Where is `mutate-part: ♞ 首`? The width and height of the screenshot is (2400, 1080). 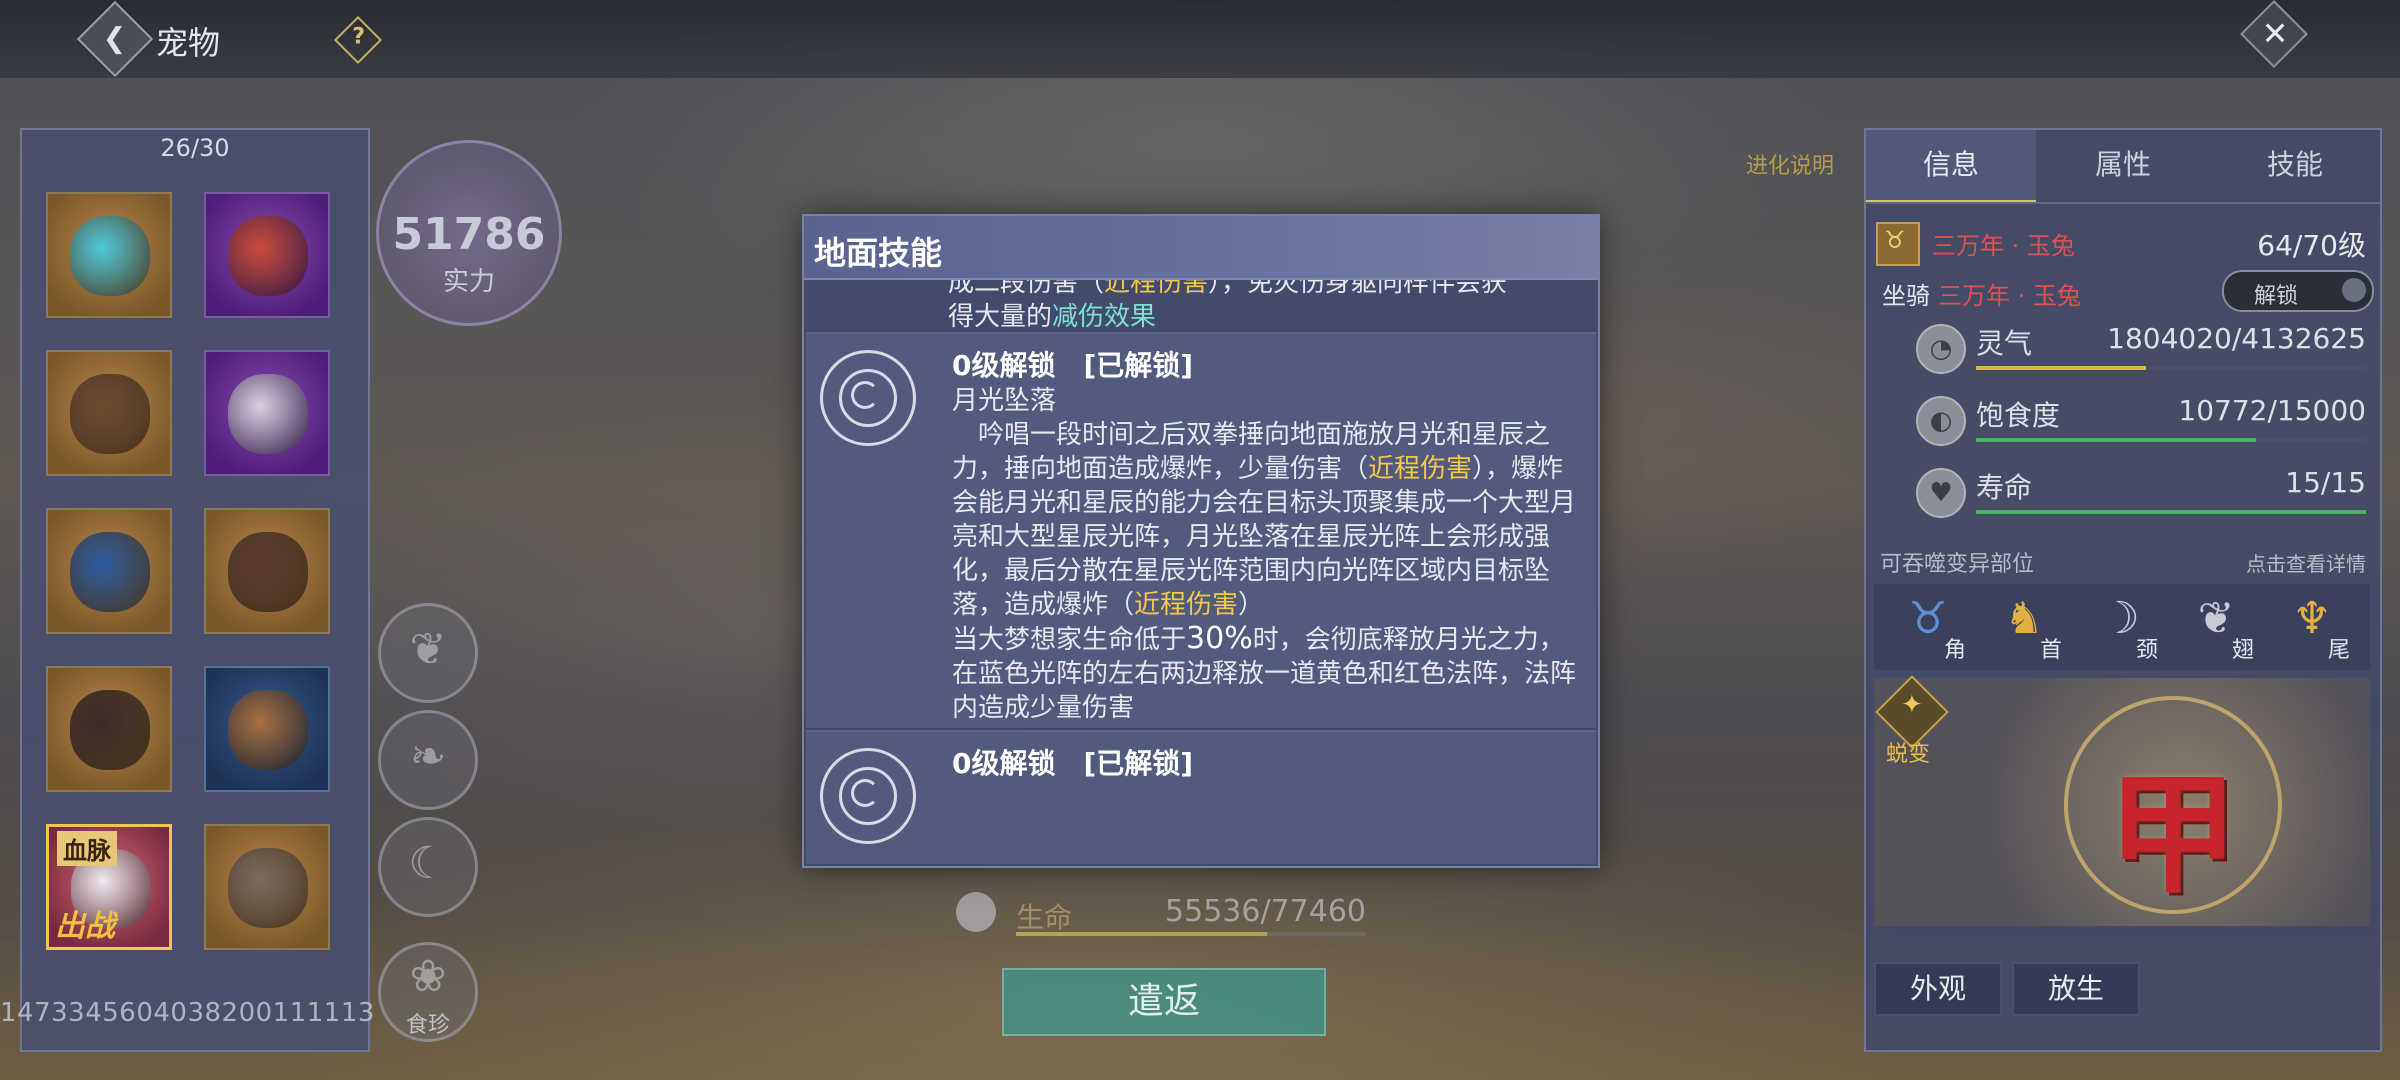 mutate-part: ♞ 首 is located at coordinates (2031, 628).